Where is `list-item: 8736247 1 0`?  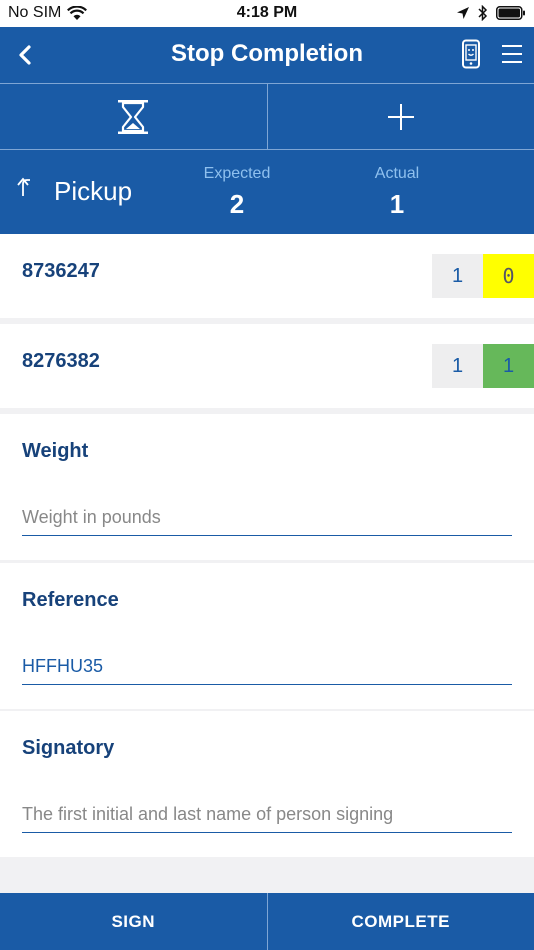
list-item: 8736247 1 0 is located at coordinates (267, 276).